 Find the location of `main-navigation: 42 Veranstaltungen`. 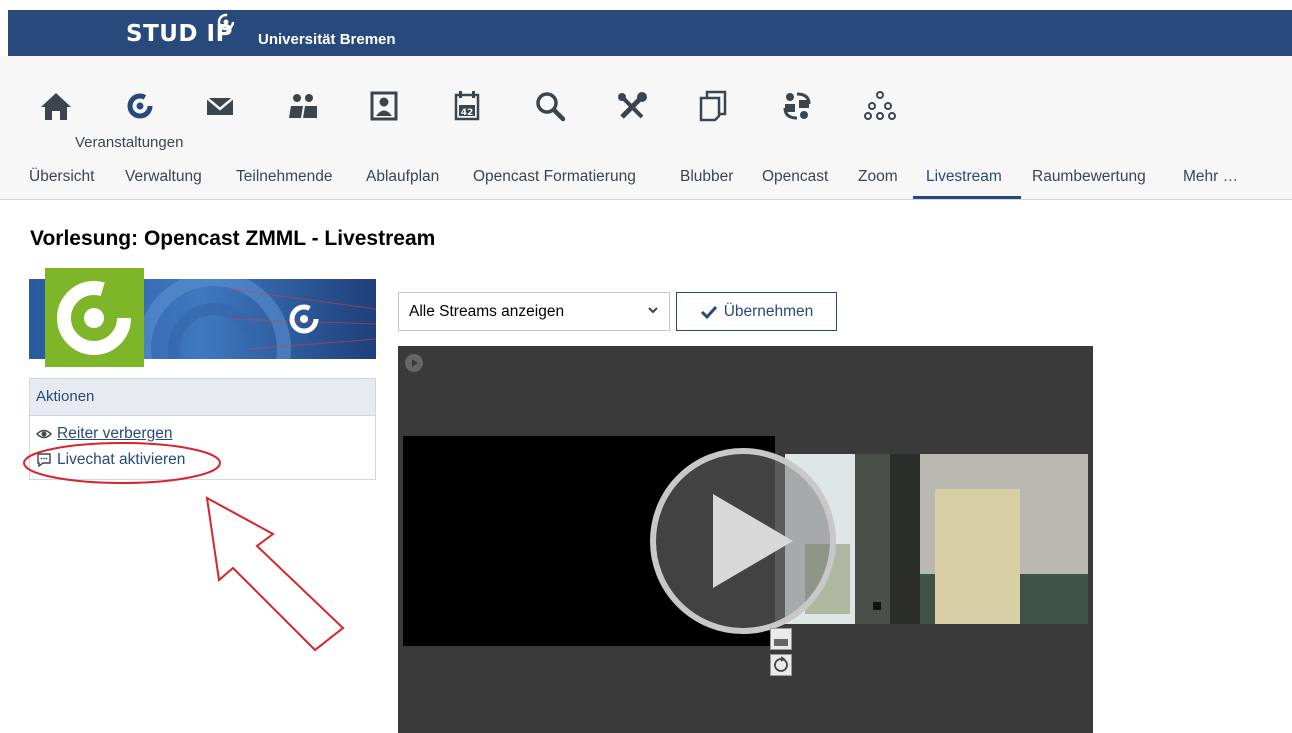

main-navigation: 42 Veranstaltungen is located at coordinates (646, 105).